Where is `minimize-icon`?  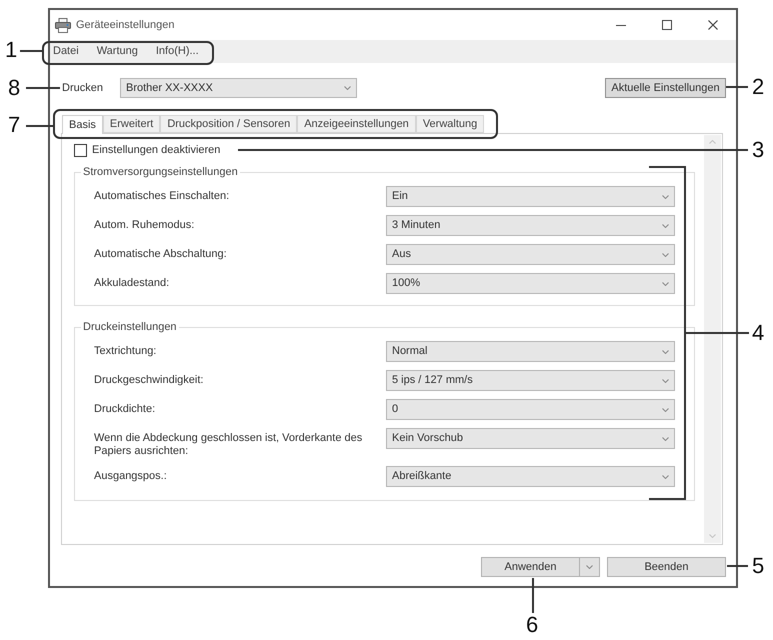
minimize-icon is located at coordinates (621, 25).